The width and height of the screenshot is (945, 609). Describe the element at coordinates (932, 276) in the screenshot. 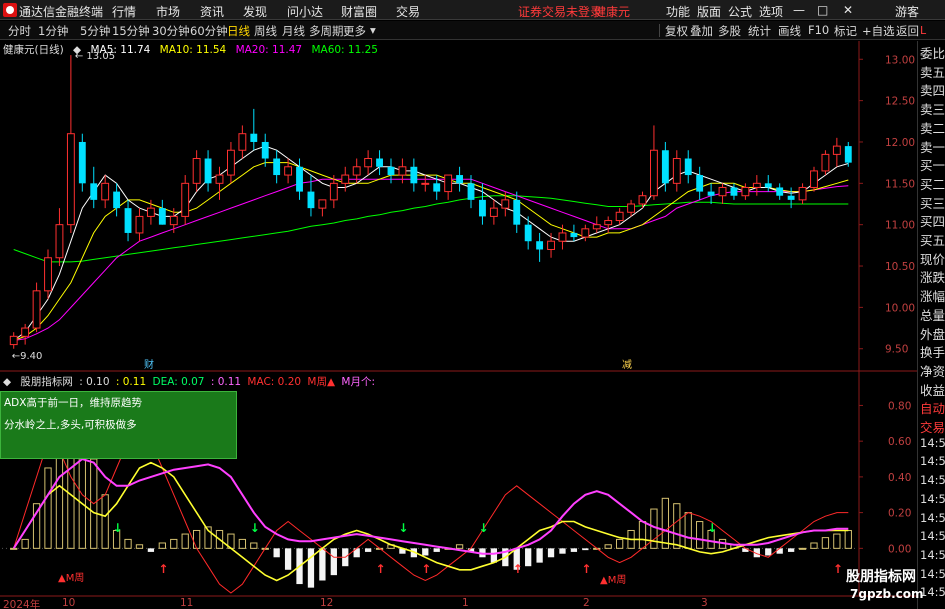

I see `quote-panel-item: 涨跌` at that location.